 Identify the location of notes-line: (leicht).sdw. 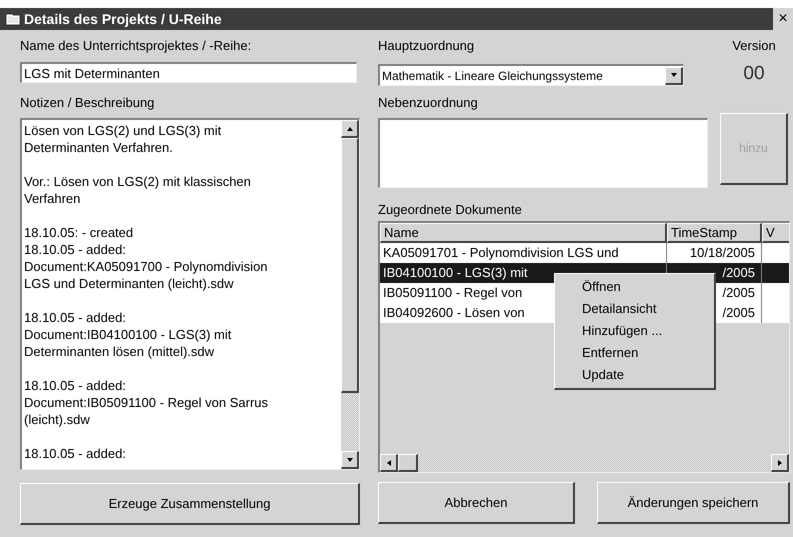
(57, 419).